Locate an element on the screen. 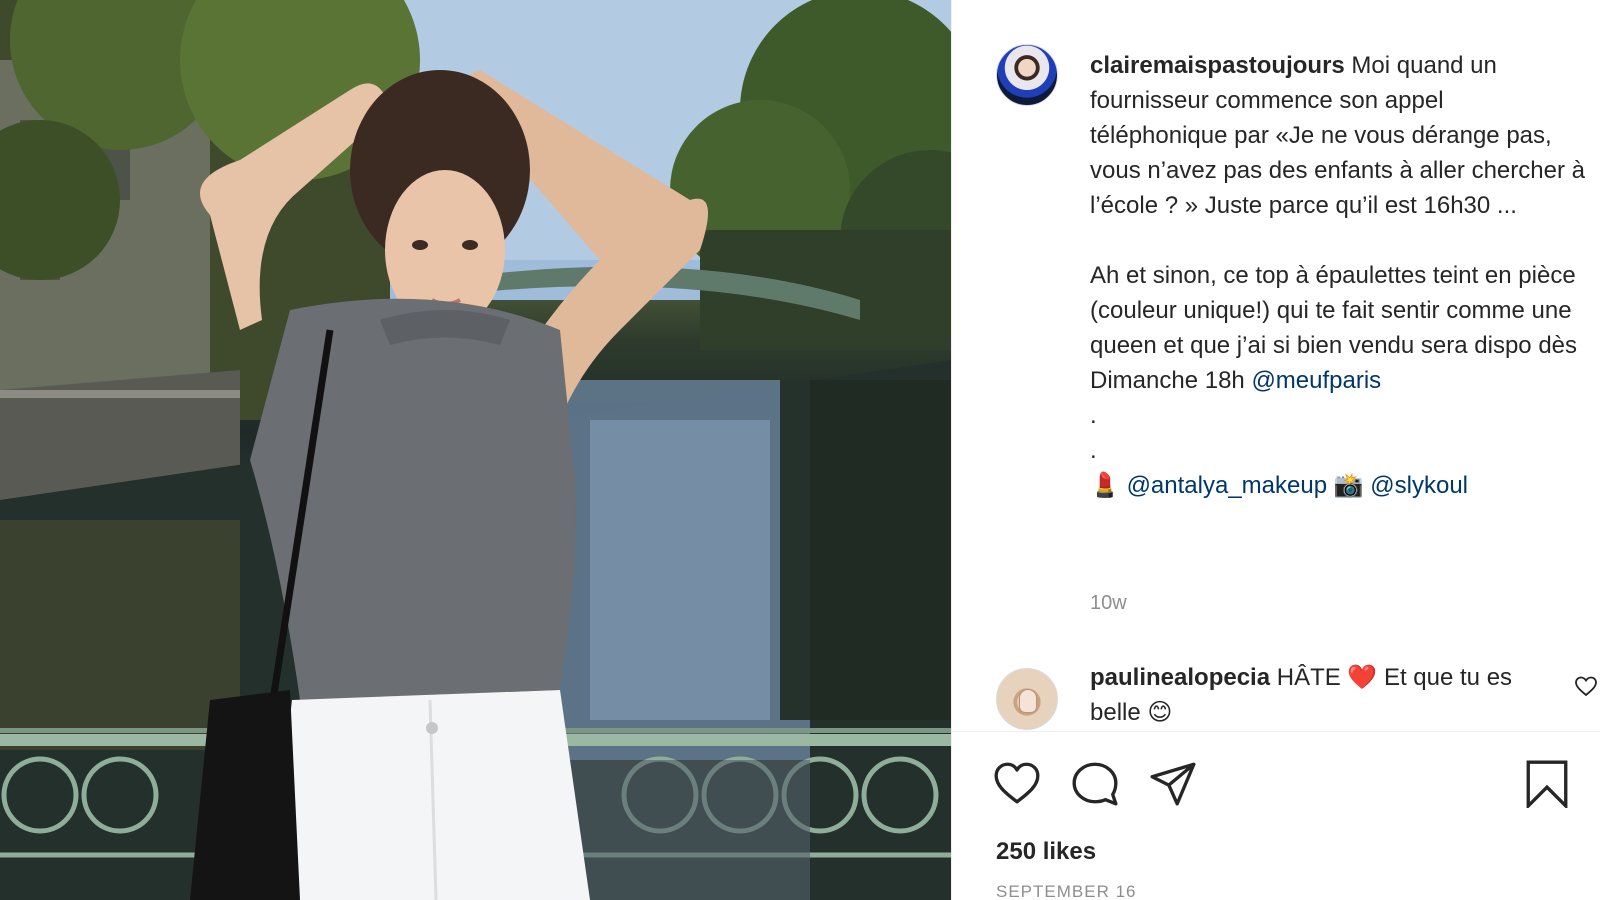 Image resolution: width=1600 pixels, height=900 pixels. comment-icon is located at coordinates (1095, 783).